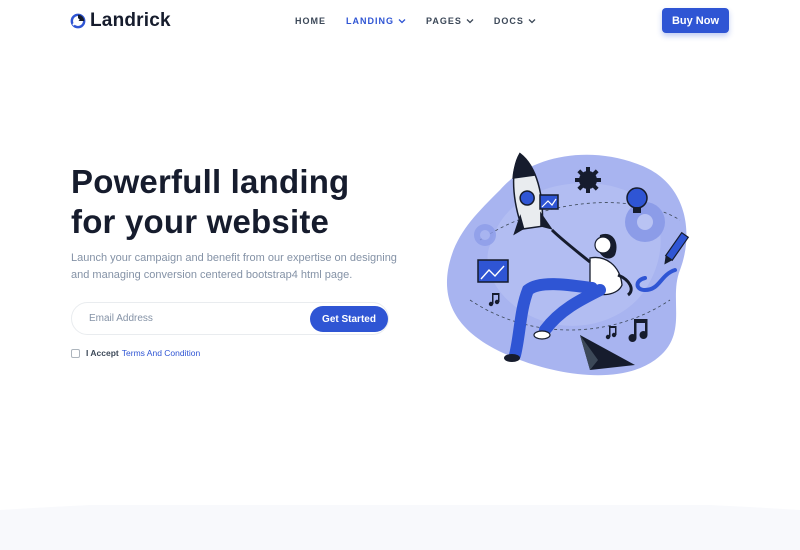  What do you see at coordinates (241, 202) in the screenshot?
I see `hero-title: Powerfull landing for your website` at bounding box center [241, 202].